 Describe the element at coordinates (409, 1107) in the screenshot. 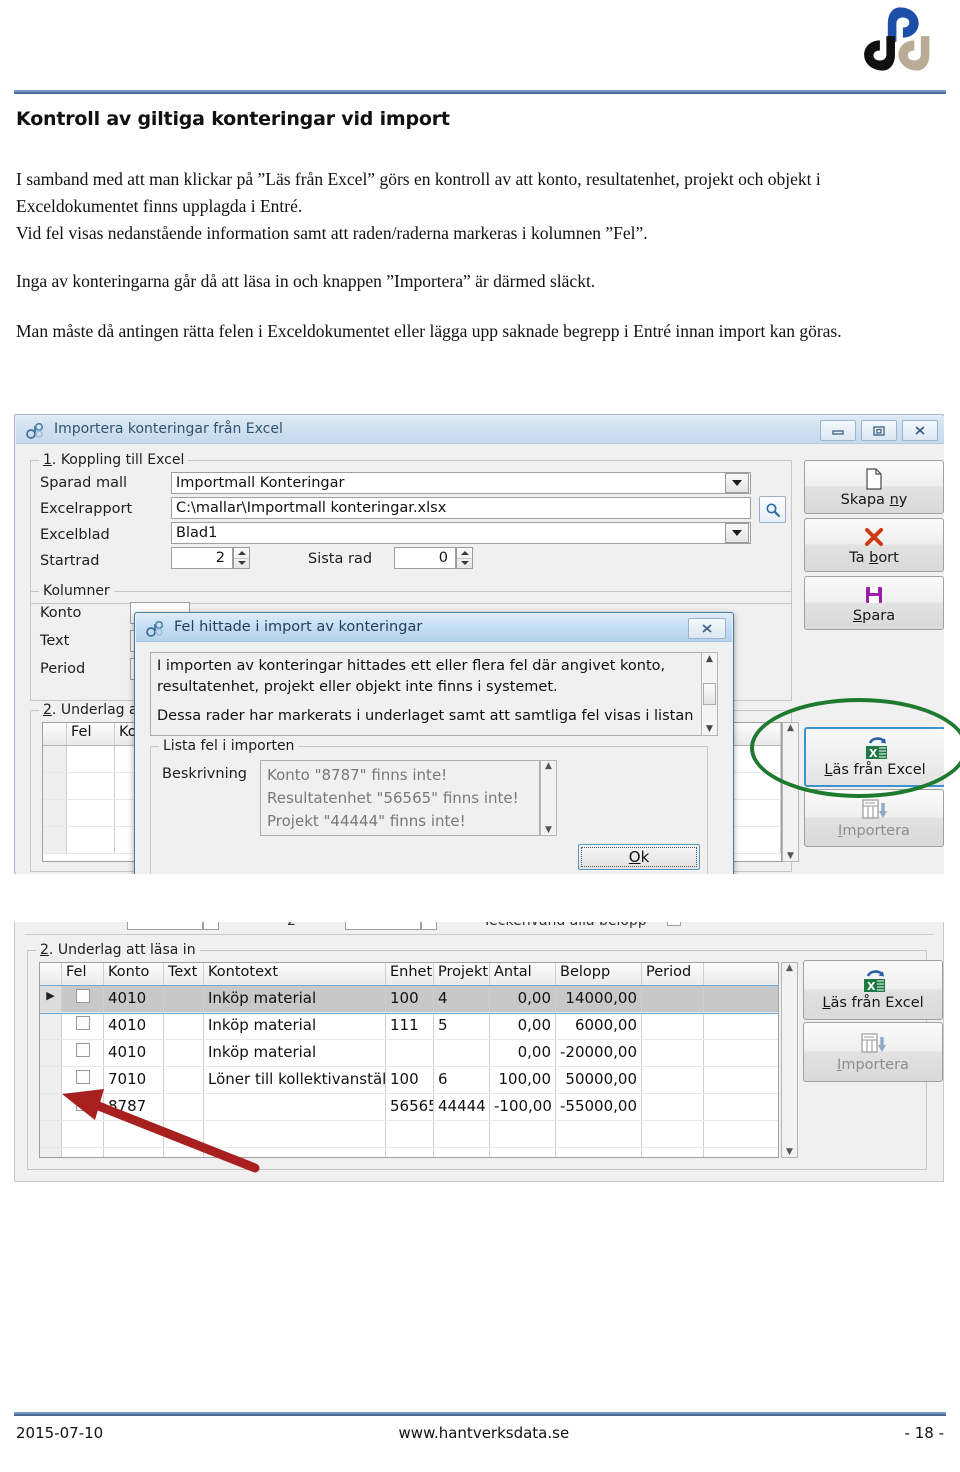

I see `table-row: 8787 56565 44444 -100,00 -55000,00` at that location.